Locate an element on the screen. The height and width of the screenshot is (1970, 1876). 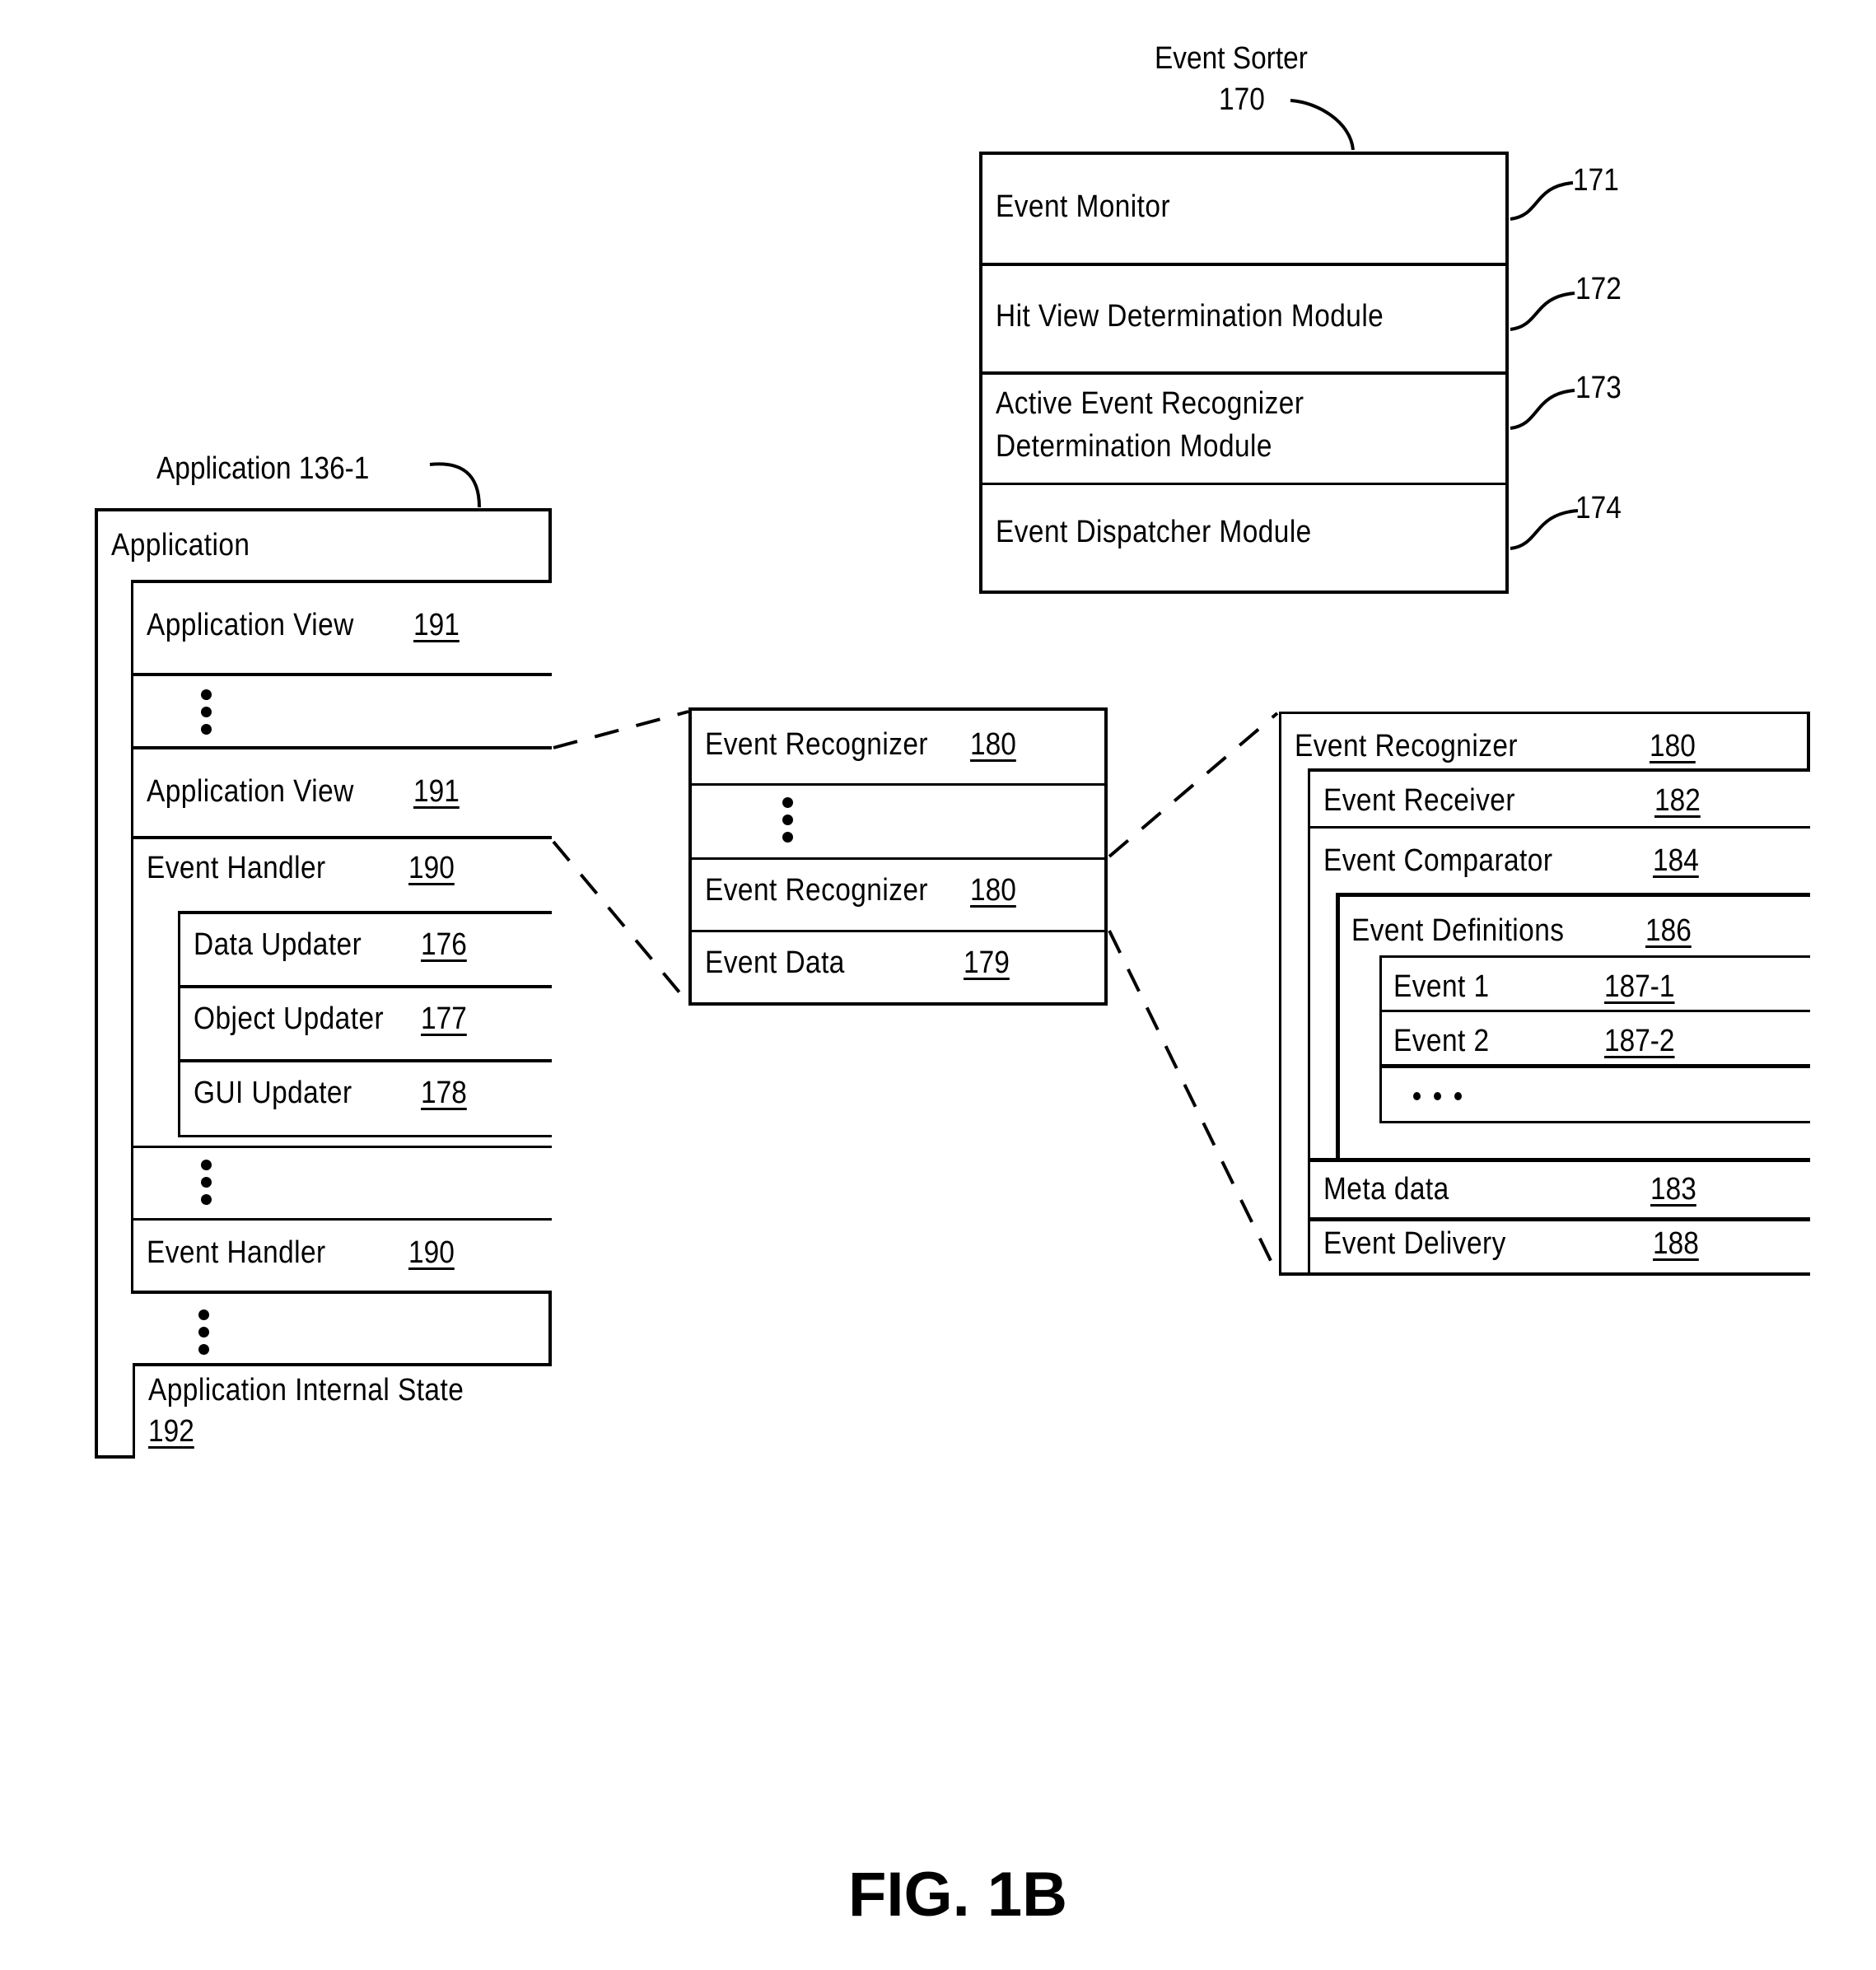
application-view-2-label: Application View is located at coordinates (250, 791).